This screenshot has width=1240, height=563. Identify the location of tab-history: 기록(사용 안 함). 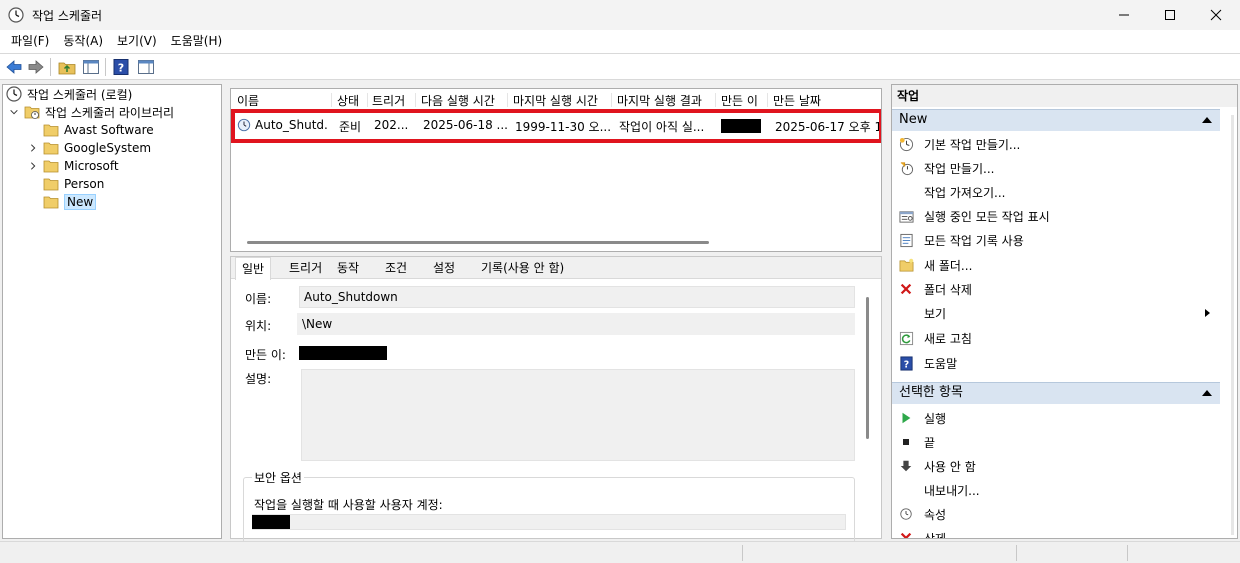
(522, 268).